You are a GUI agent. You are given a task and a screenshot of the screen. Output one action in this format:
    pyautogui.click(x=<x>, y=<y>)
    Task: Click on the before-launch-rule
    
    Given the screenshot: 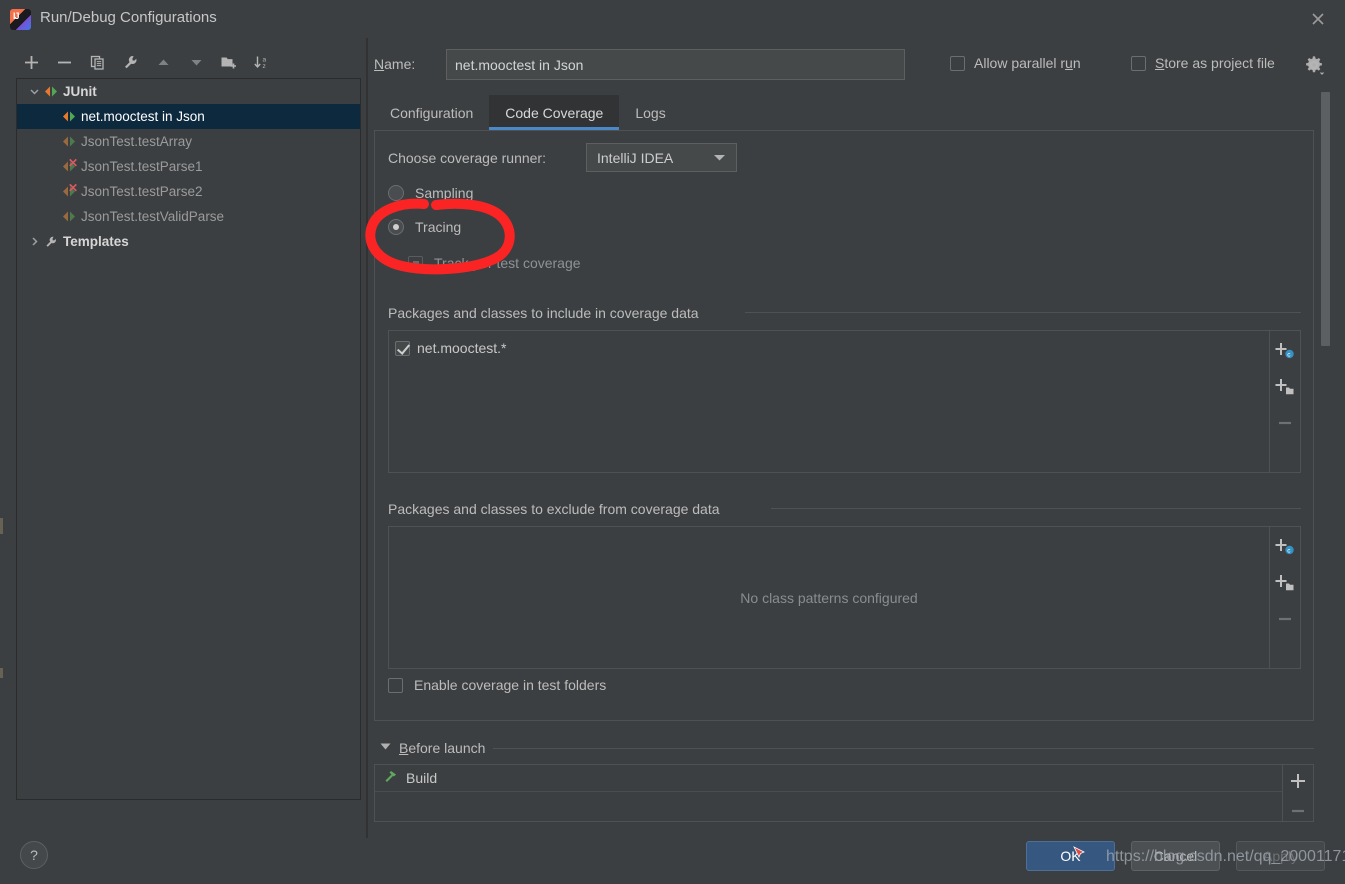 What is the action you would take?
    pyautogui.click(x=903, y=748)
    